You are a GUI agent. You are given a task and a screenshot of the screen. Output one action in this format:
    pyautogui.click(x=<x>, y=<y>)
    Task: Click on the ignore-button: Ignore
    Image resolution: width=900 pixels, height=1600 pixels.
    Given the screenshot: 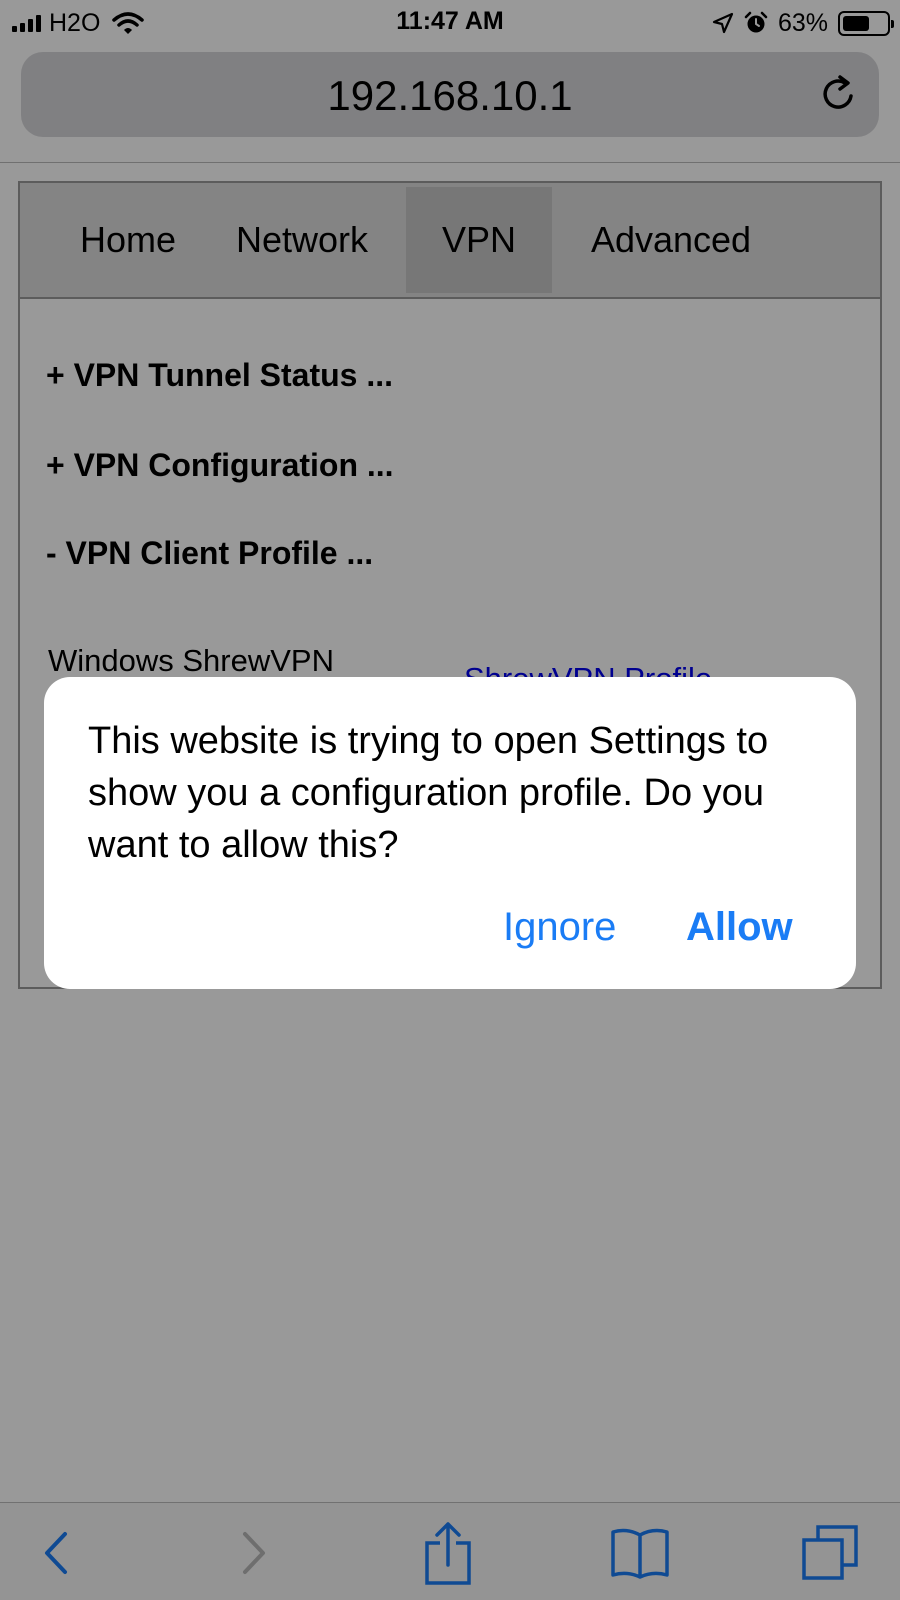 What is the action you would take?
    pyautogui.click(x=559, y=927)
    